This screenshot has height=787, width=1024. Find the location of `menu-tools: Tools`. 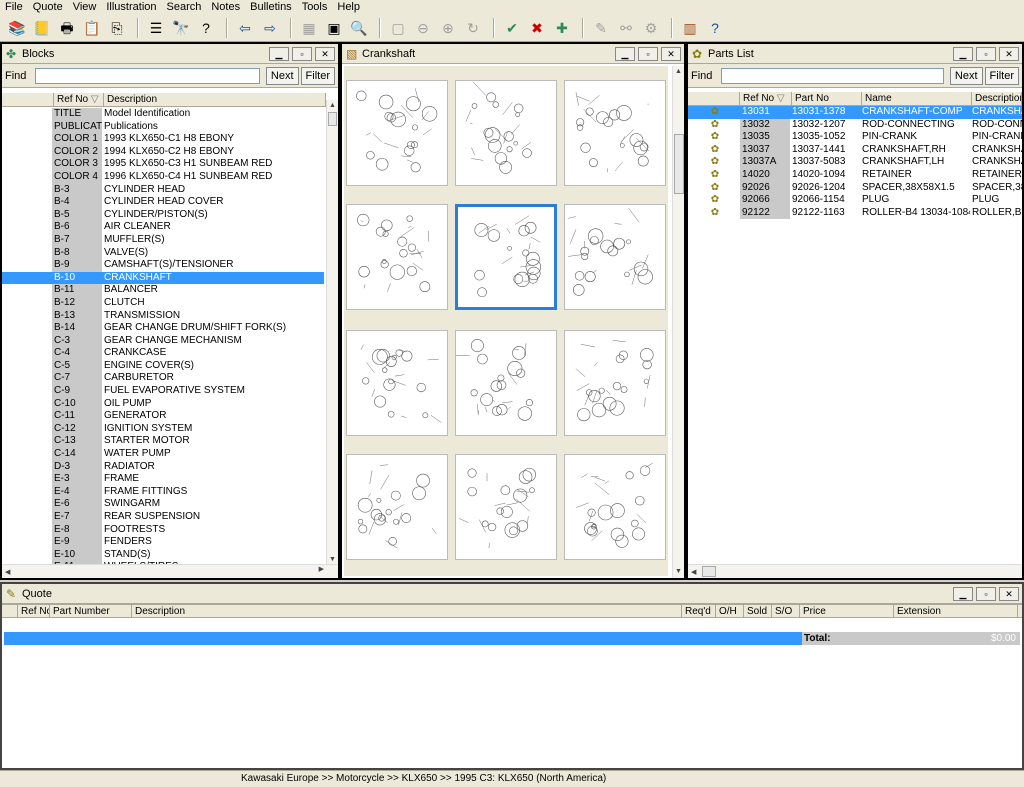

menu-tools: Tools is located at coordinates (315, 7).